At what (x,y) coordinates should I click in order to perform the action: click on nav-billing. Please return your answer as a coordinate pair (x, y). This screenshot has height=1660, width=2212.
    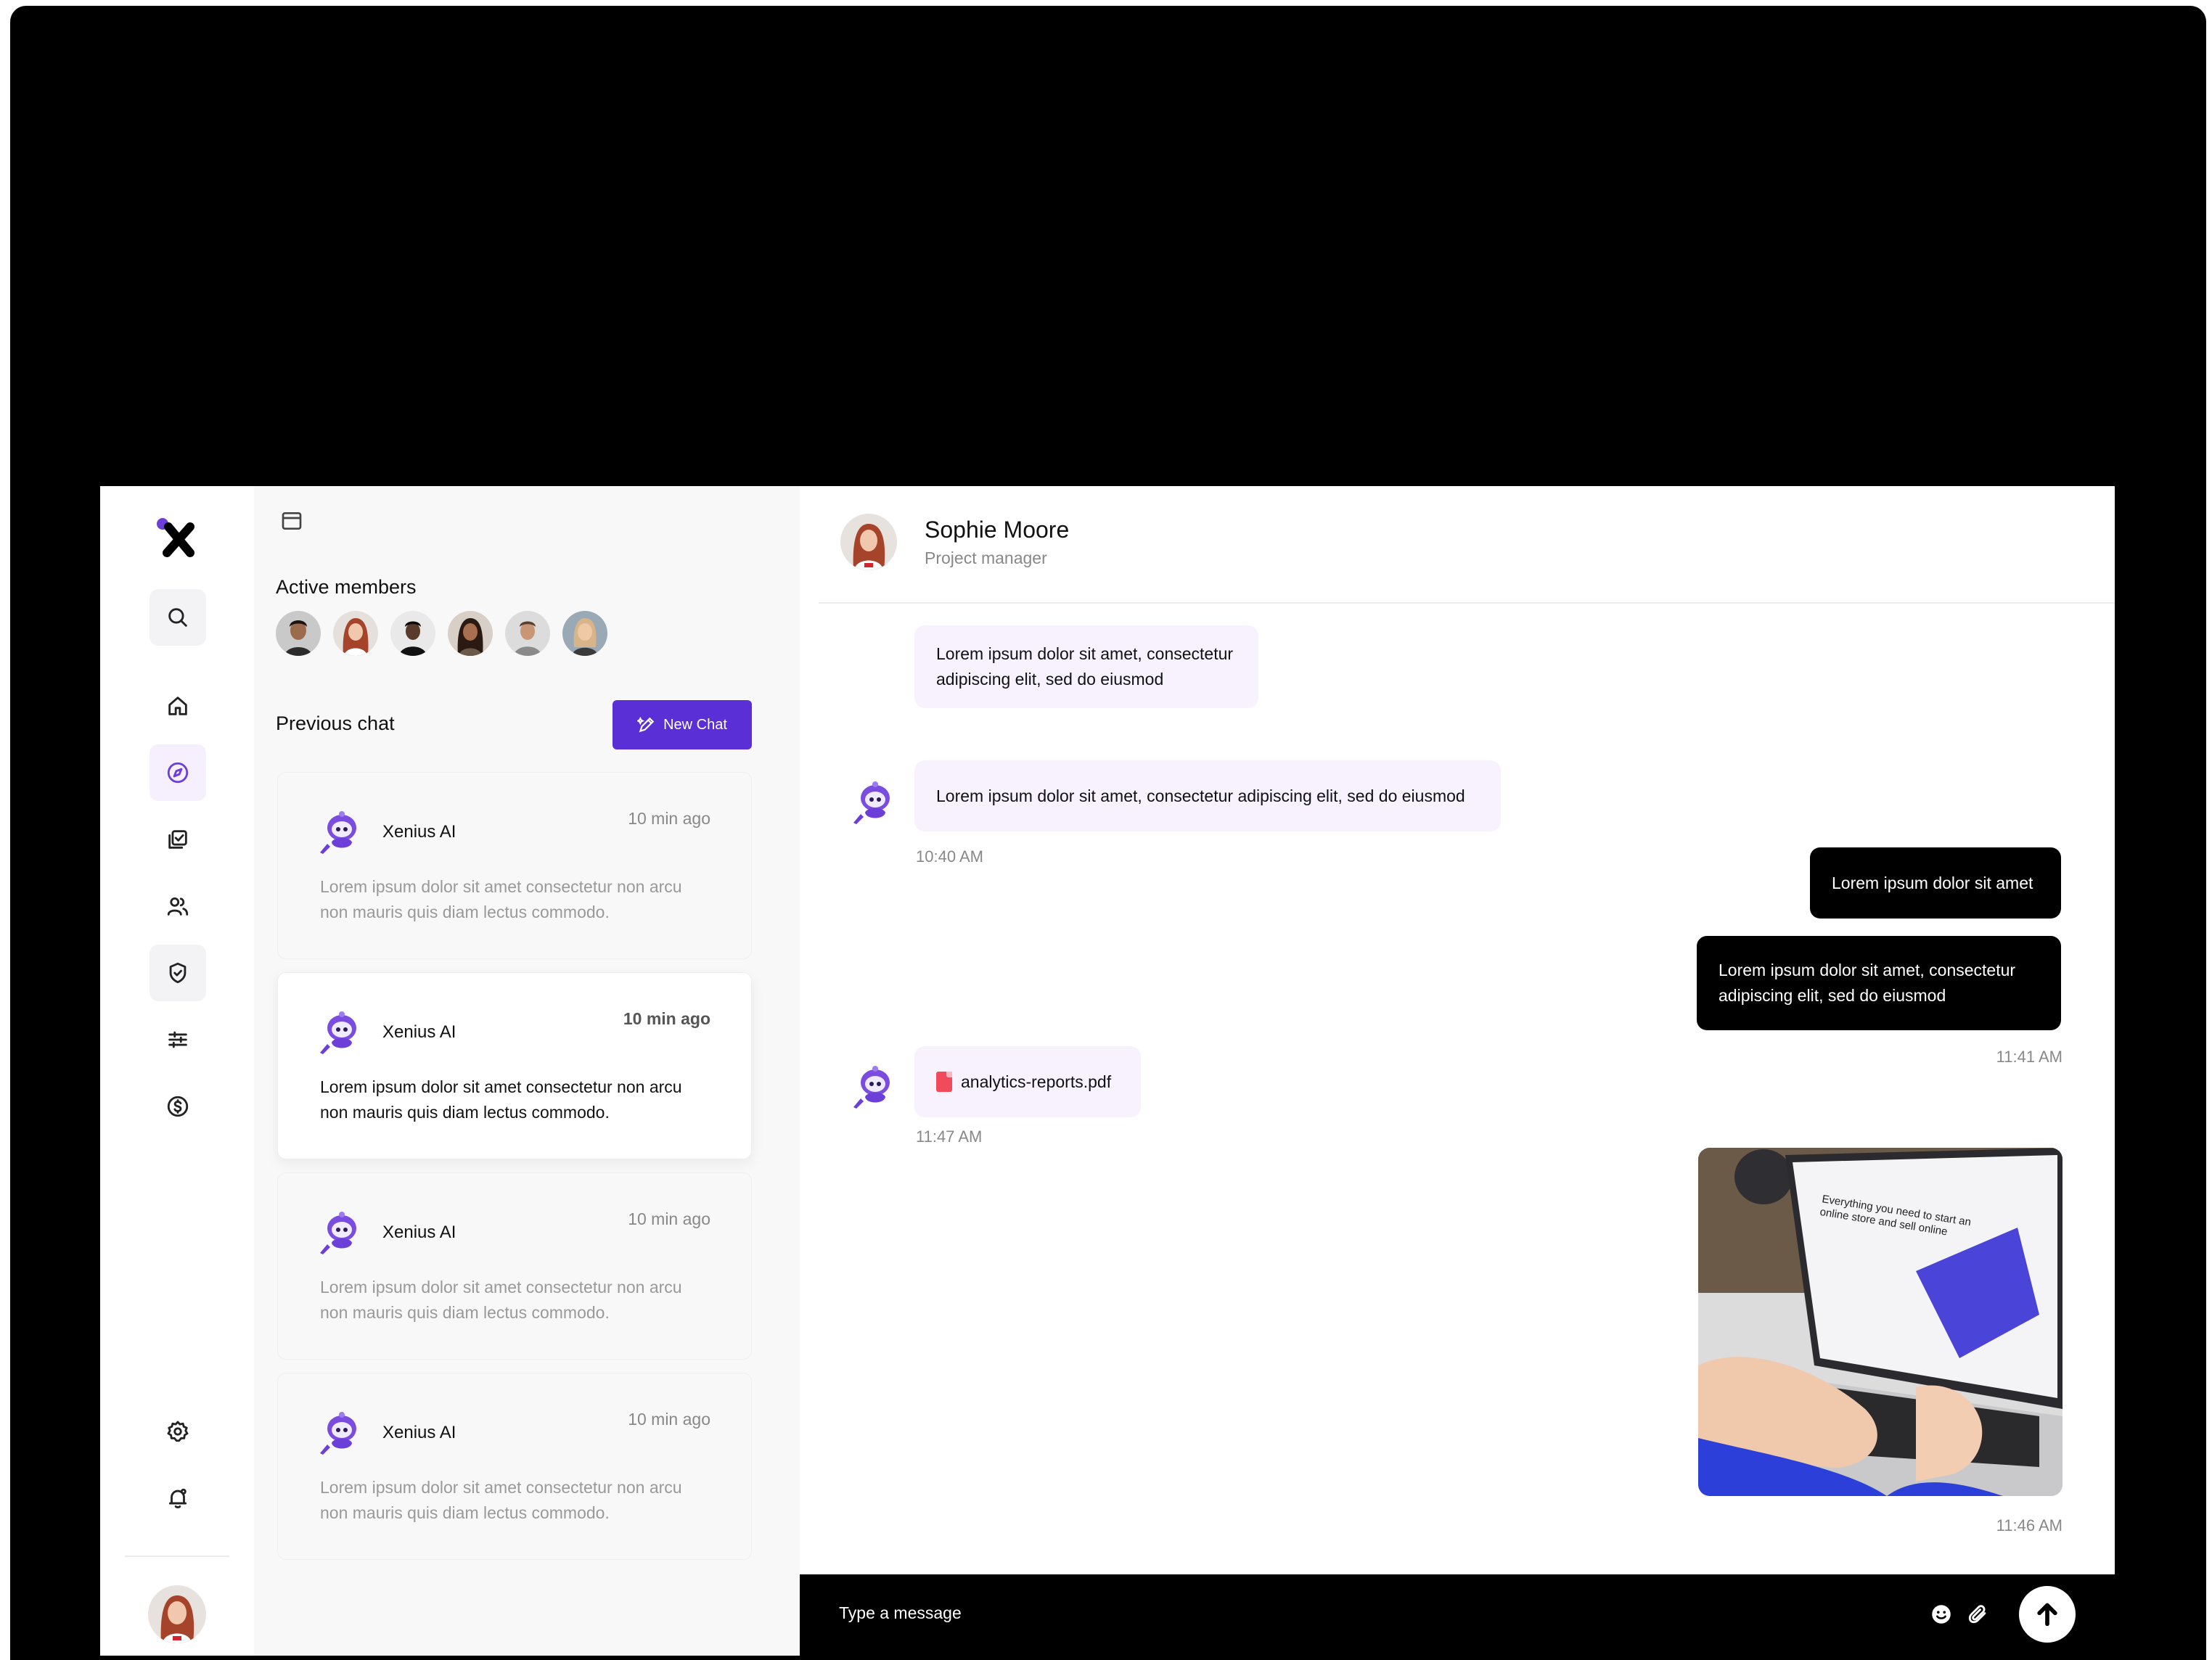
    Looking at the image, I should click on (177, 1106).